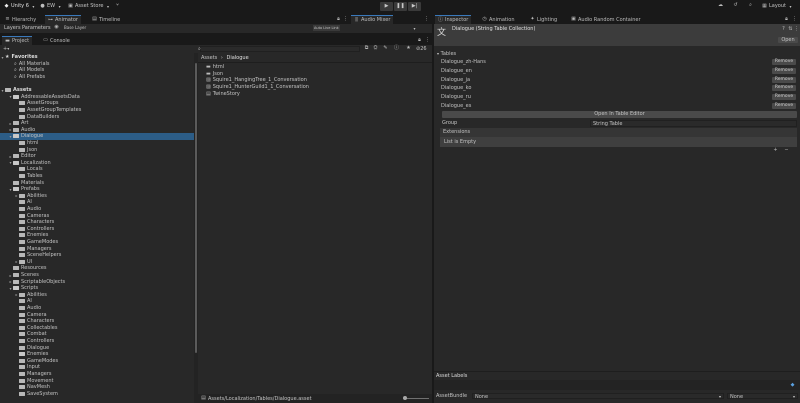 Image resolution: width=800 pixels, height=403 pixels. Describe the element at coordinates (97, 156) in the screenshot. I see `tree-item: ▸ Editor` at that location.